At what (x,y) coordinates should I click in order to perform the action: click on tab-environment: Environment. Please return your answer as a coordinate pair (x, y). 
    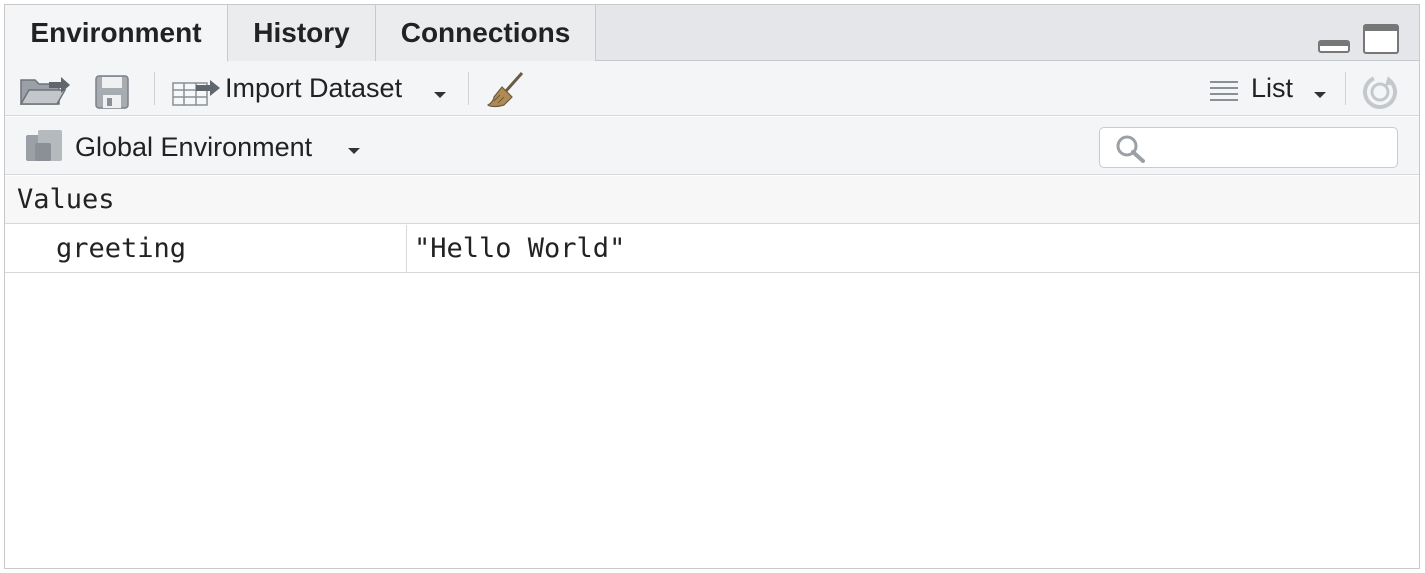
    Looking at the image, I should click on (116, 33).